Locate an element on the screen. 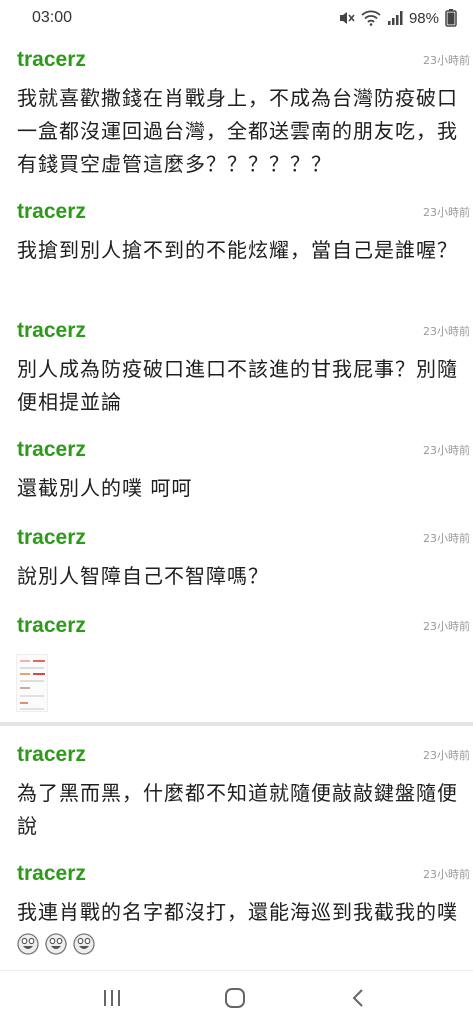  back-icon is located at coordinates (358, 998).